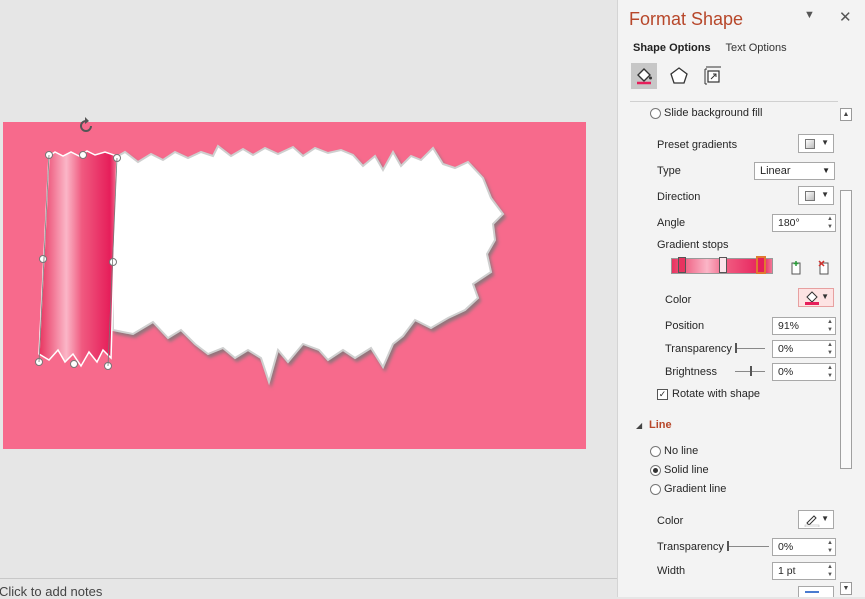  Describe the element at coordinates (845, 17) in the screenshot. I see `close-icon: ✕` at that location.